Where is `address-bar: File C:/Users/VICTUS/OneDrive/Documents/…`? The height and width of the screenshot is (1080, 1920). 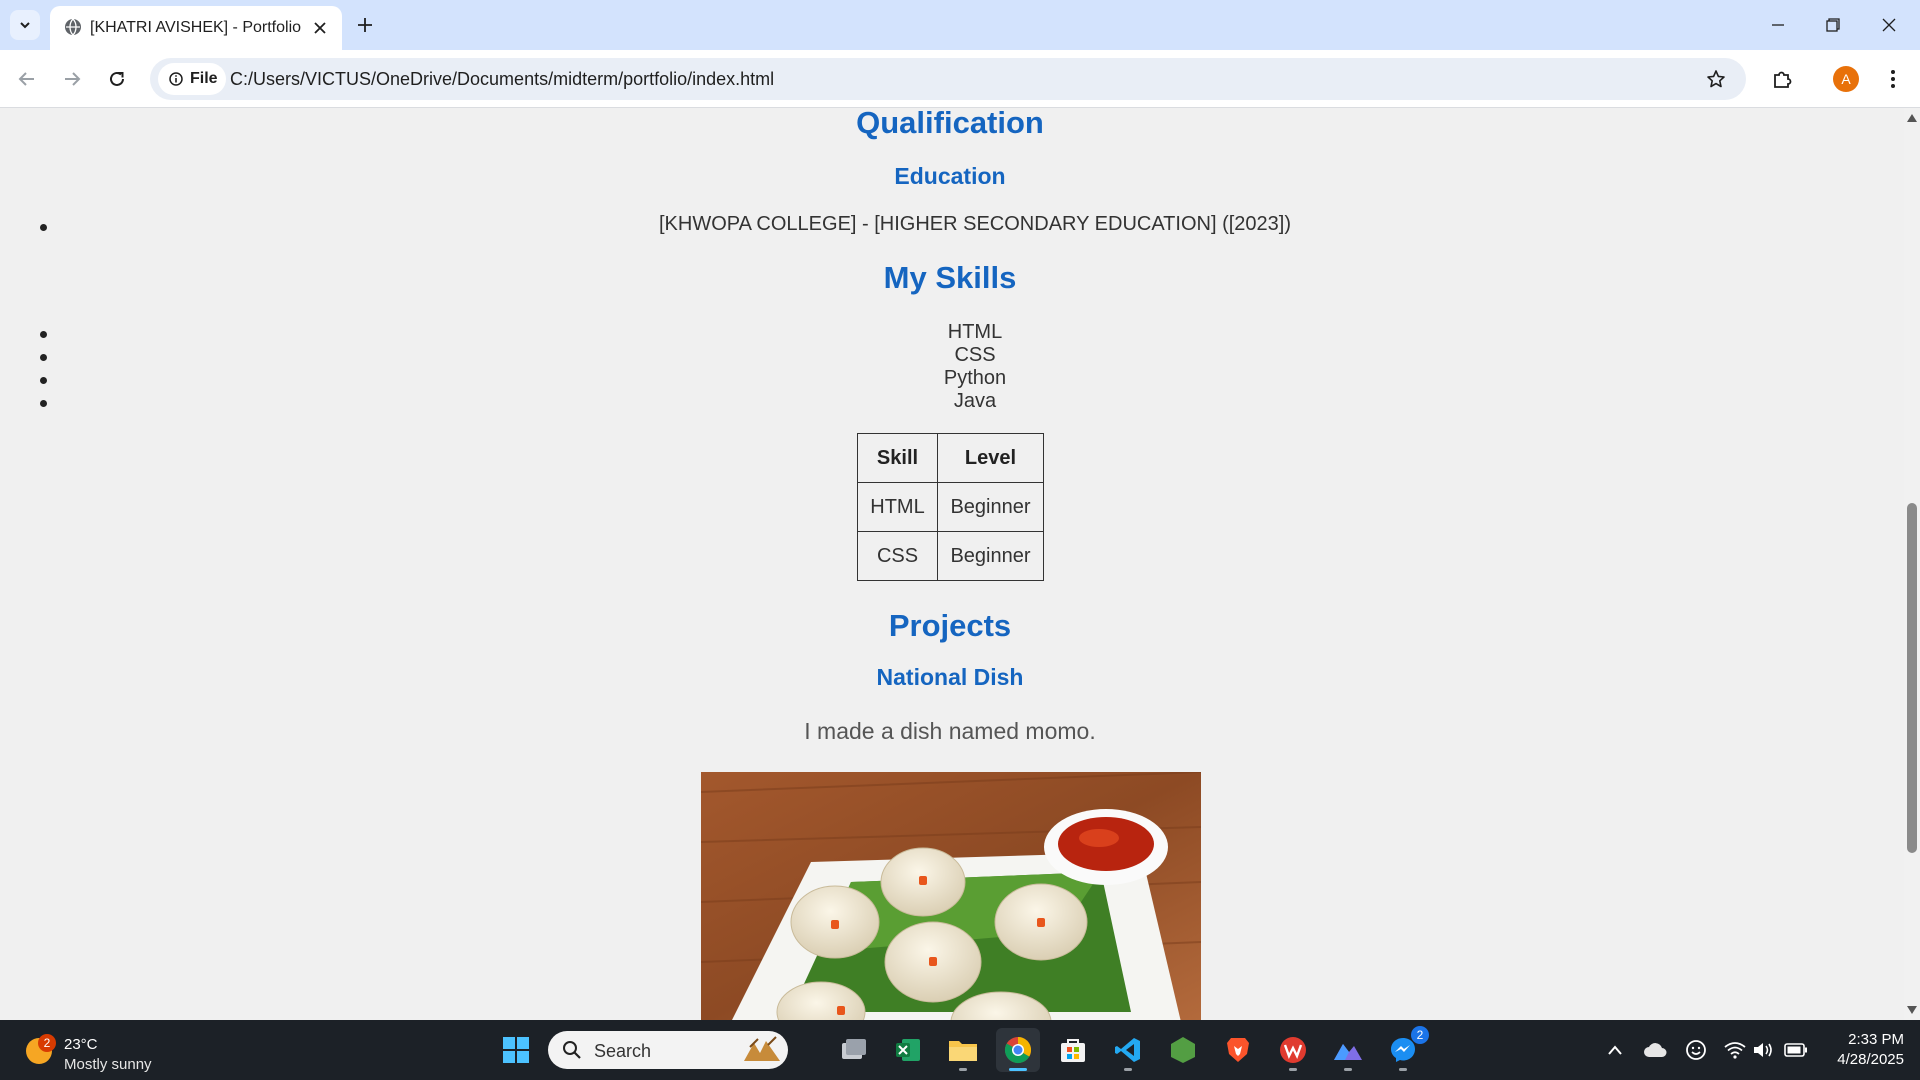 address-bar: File C:/Users/VICTUS/OneDrive/Documents/… is located at coordinates (948, 79).